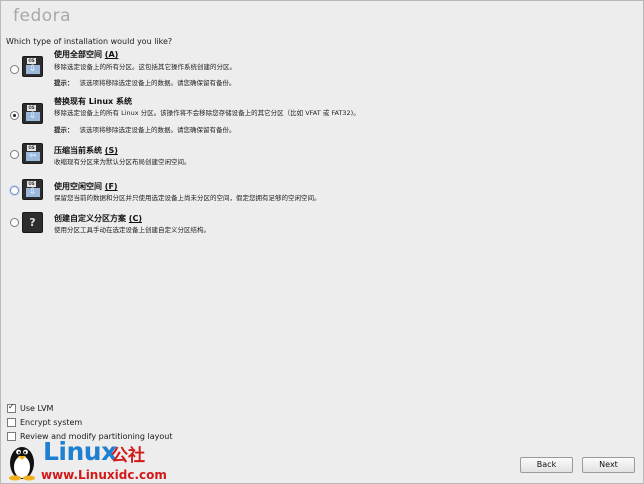 This screenshot has width=644, height=484. I want to click on custom-layout-icon: ?, so click(32, 222).